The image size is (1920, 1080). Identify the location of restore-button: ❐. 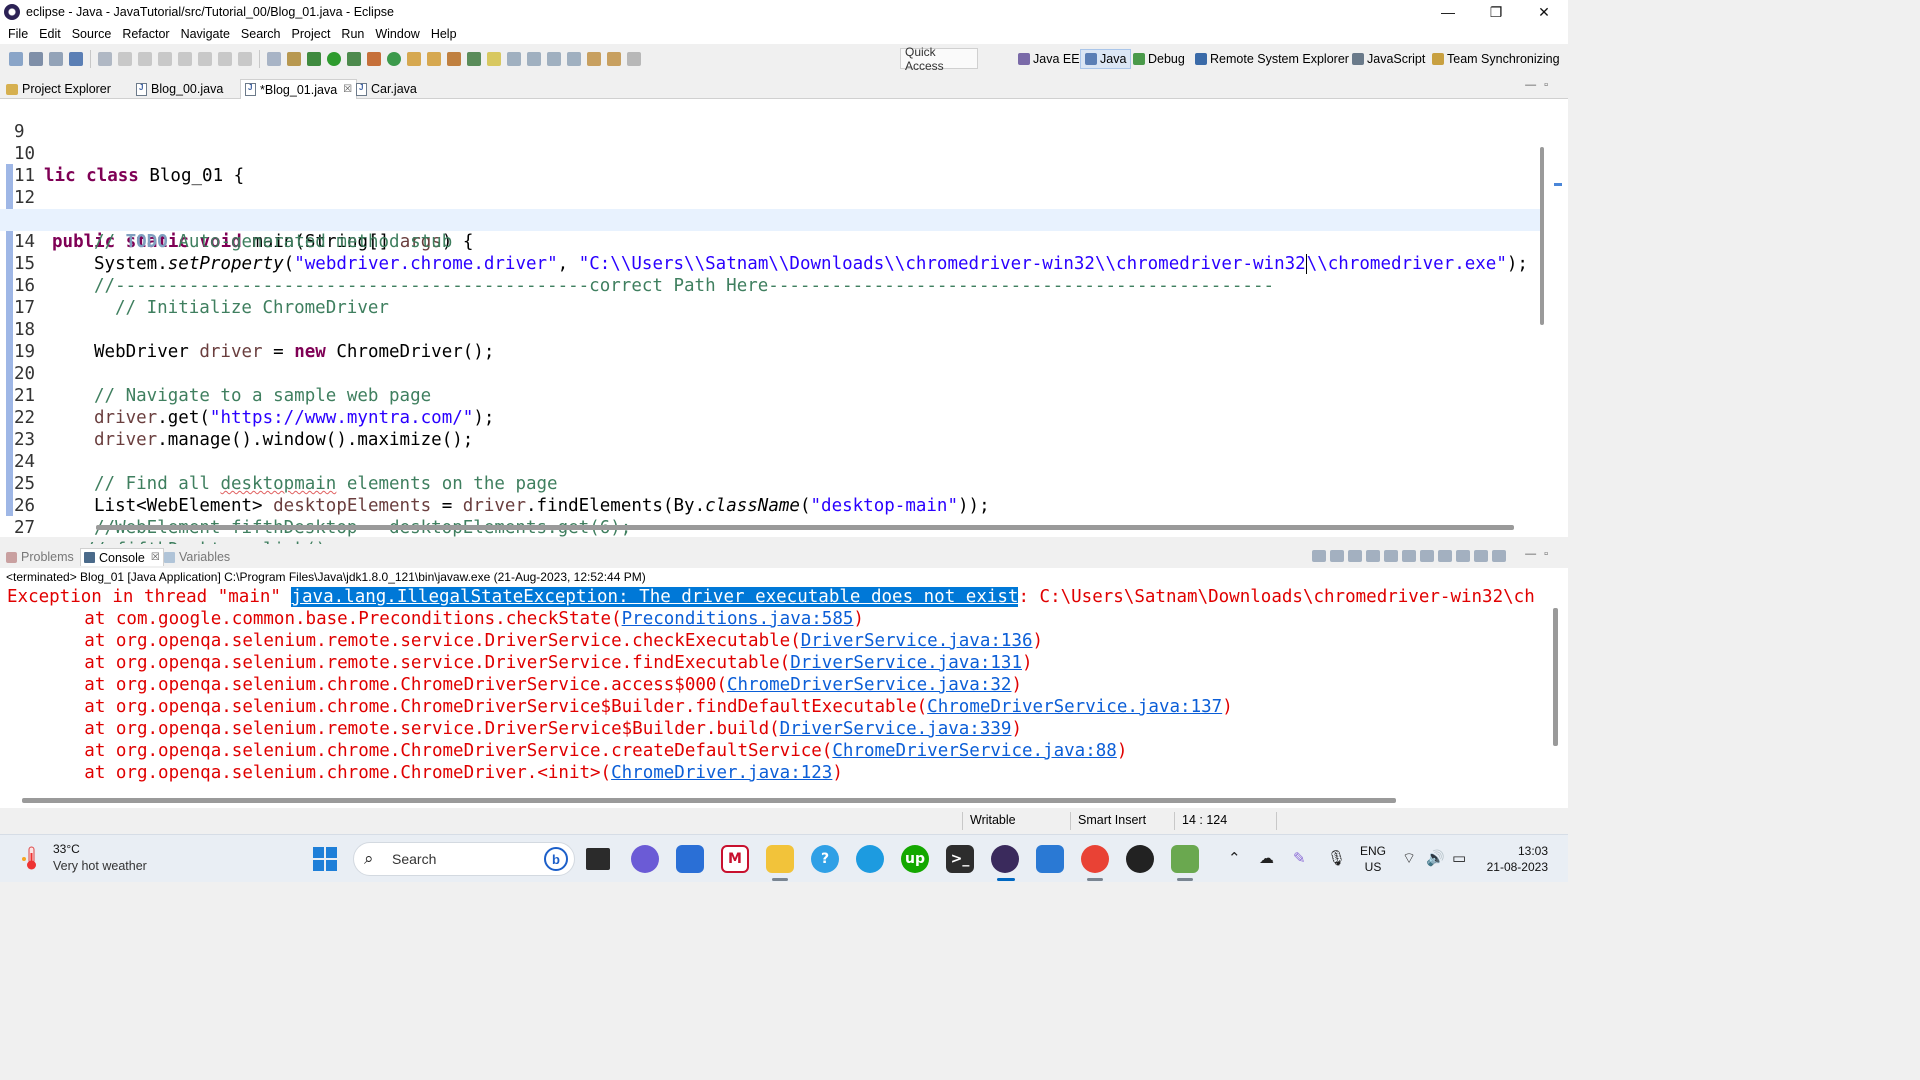
(1496, 12).